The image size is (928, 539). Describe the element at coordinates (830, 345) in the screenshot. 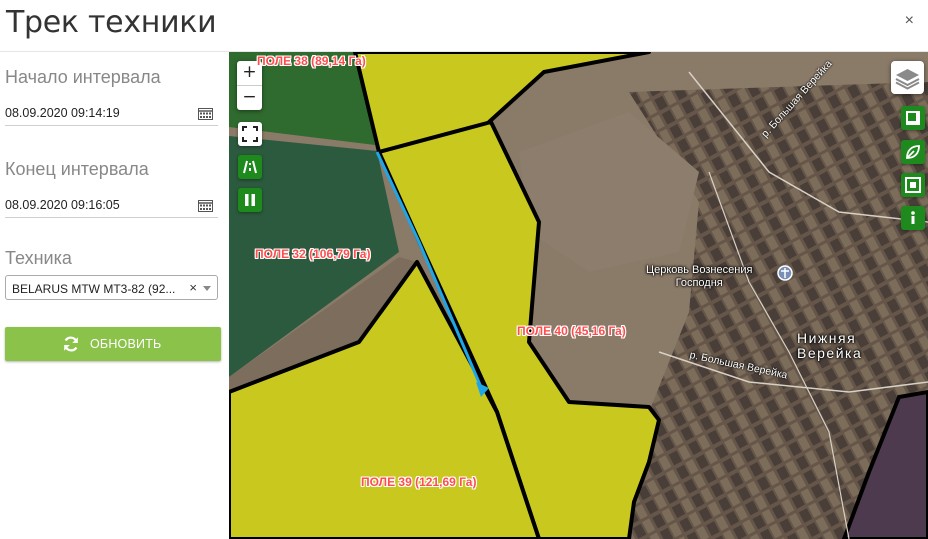

I see `village-label: Нижняя Верейка` at that location.